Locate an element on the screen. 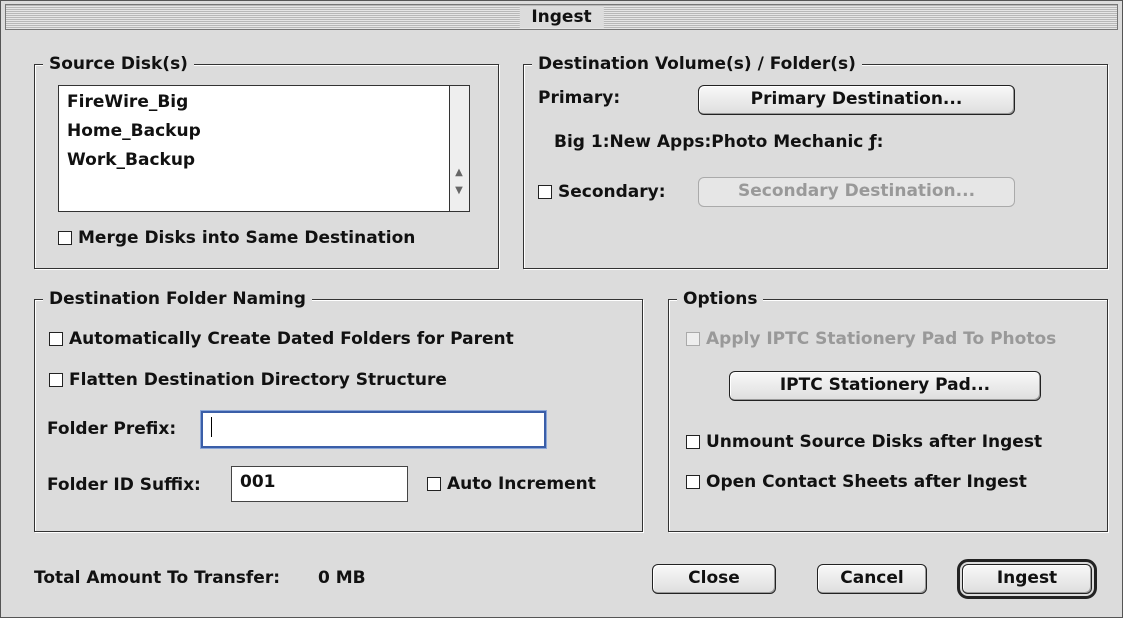  destination-title: Destination Volume(s) / Folder(s) is located at coordinates (697, 64).